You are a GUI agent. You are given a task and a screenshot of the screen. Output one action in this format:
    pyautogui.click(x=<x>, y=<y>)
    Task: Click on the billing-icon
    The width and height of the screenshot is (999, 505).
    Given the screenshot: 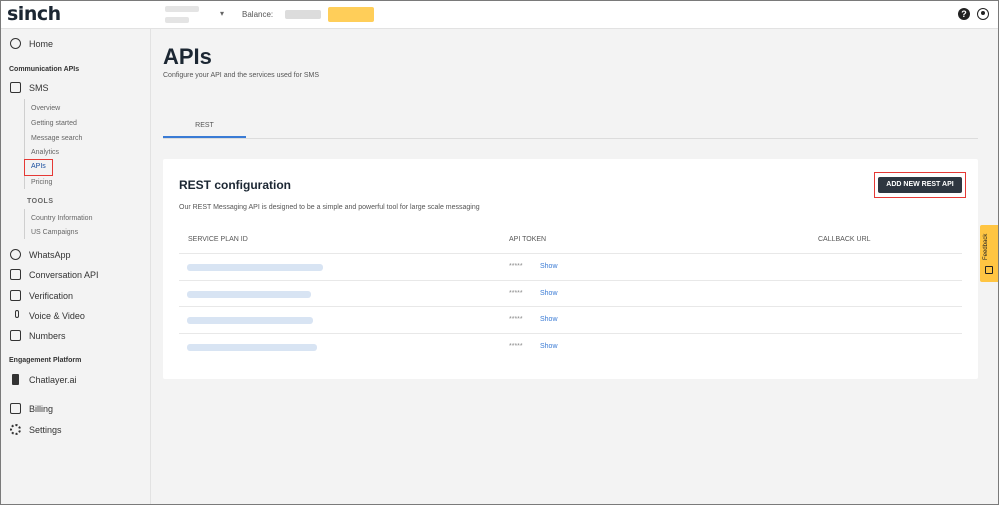 What is the action you would take?
    pyautogui.click(x=15, y=408)
    